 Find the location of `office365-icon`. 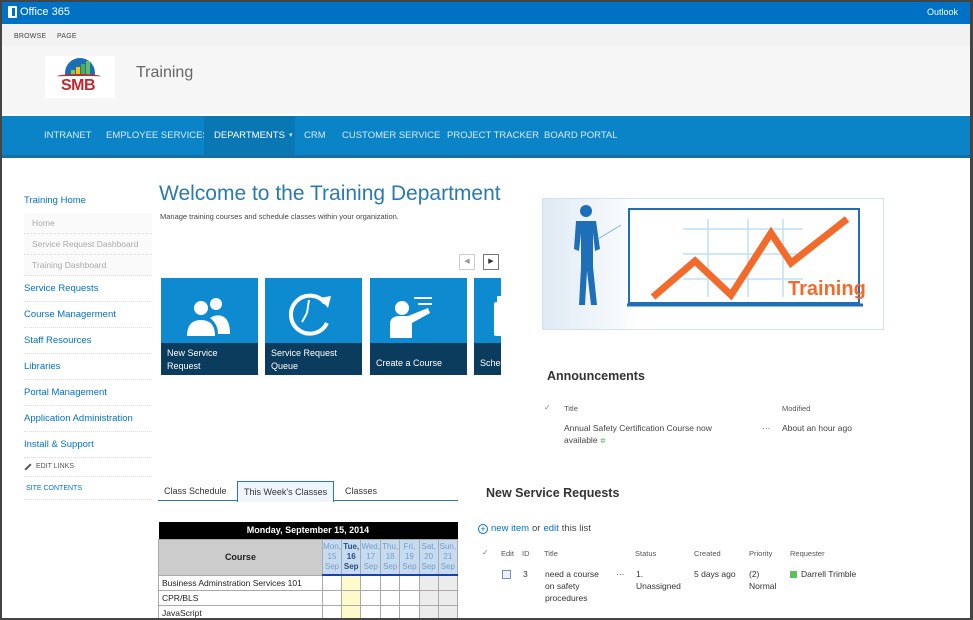

office365-icon is located at coordinates (12, 12).